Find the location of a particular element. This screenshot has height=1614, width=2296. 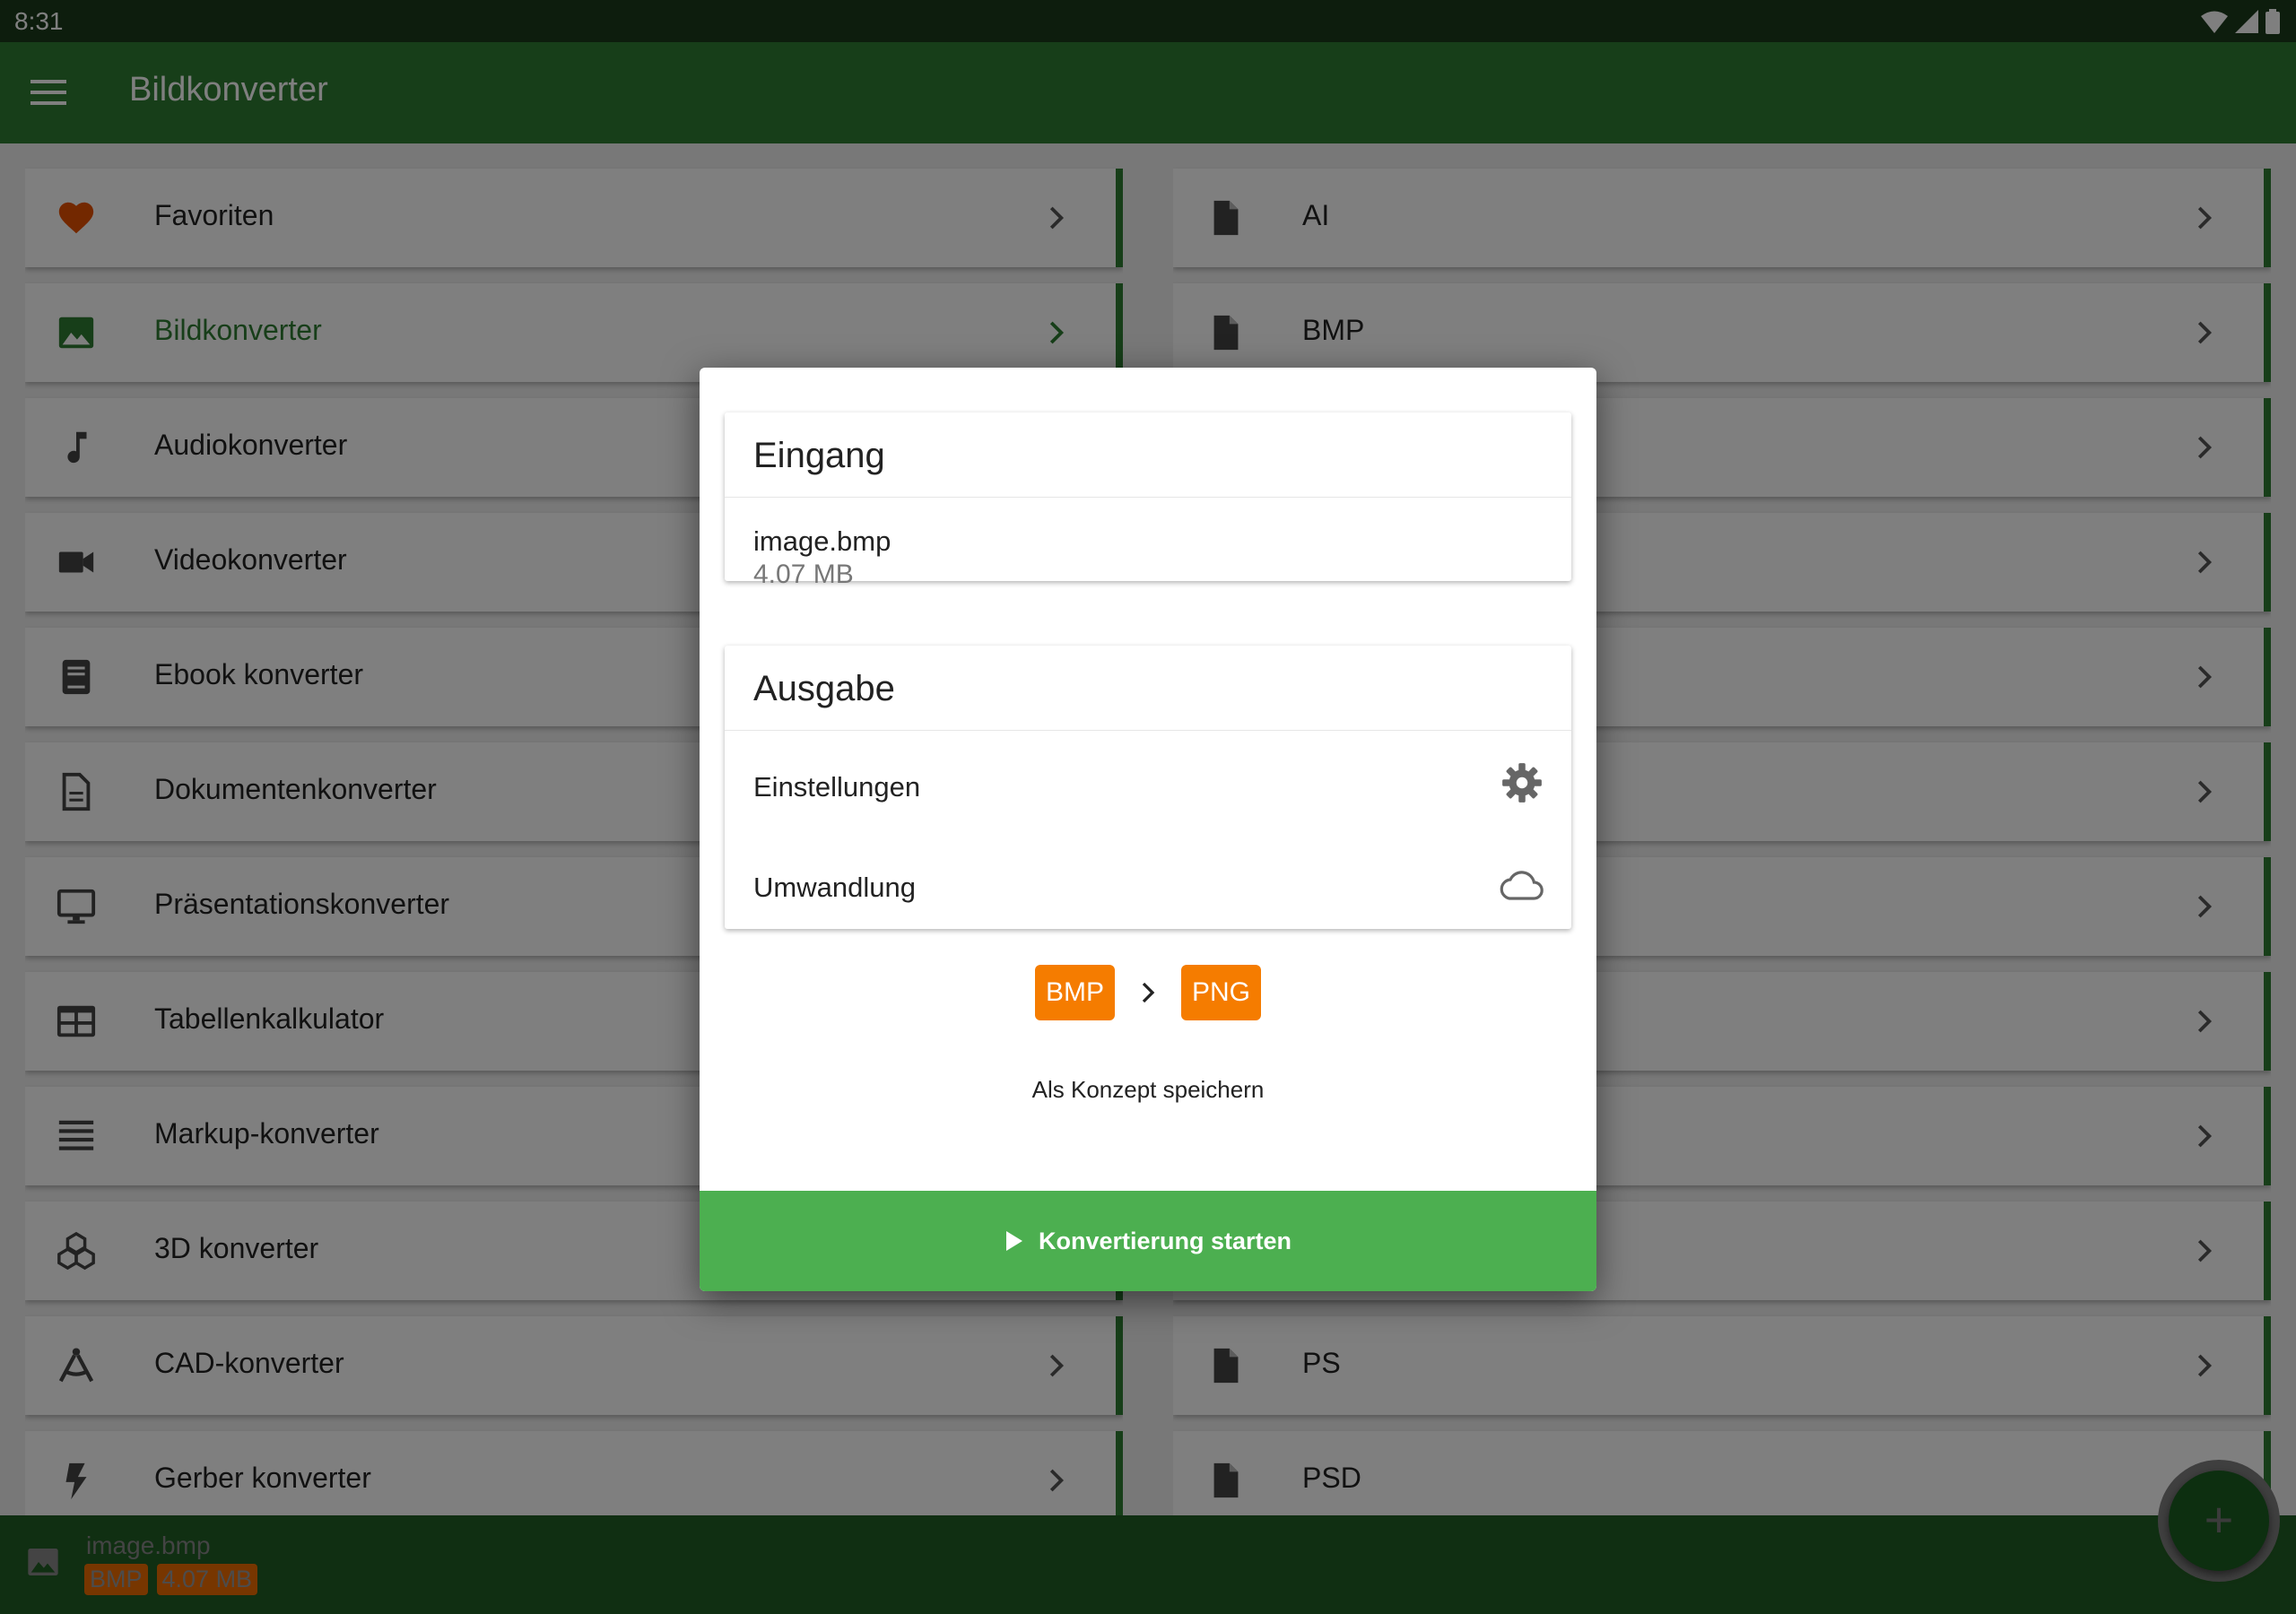

start-conversion-label: Konvertierung starten is located at coordinates (1165, 1240).